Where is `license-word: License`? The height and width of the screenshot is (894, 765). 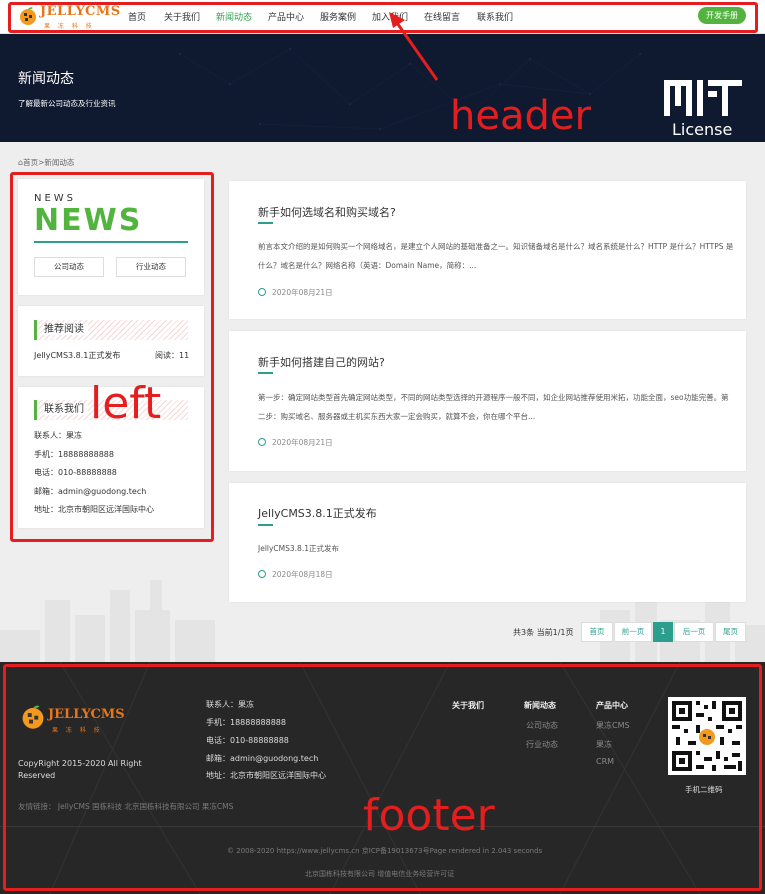 license-word: License is located at coordinates (702, 129).